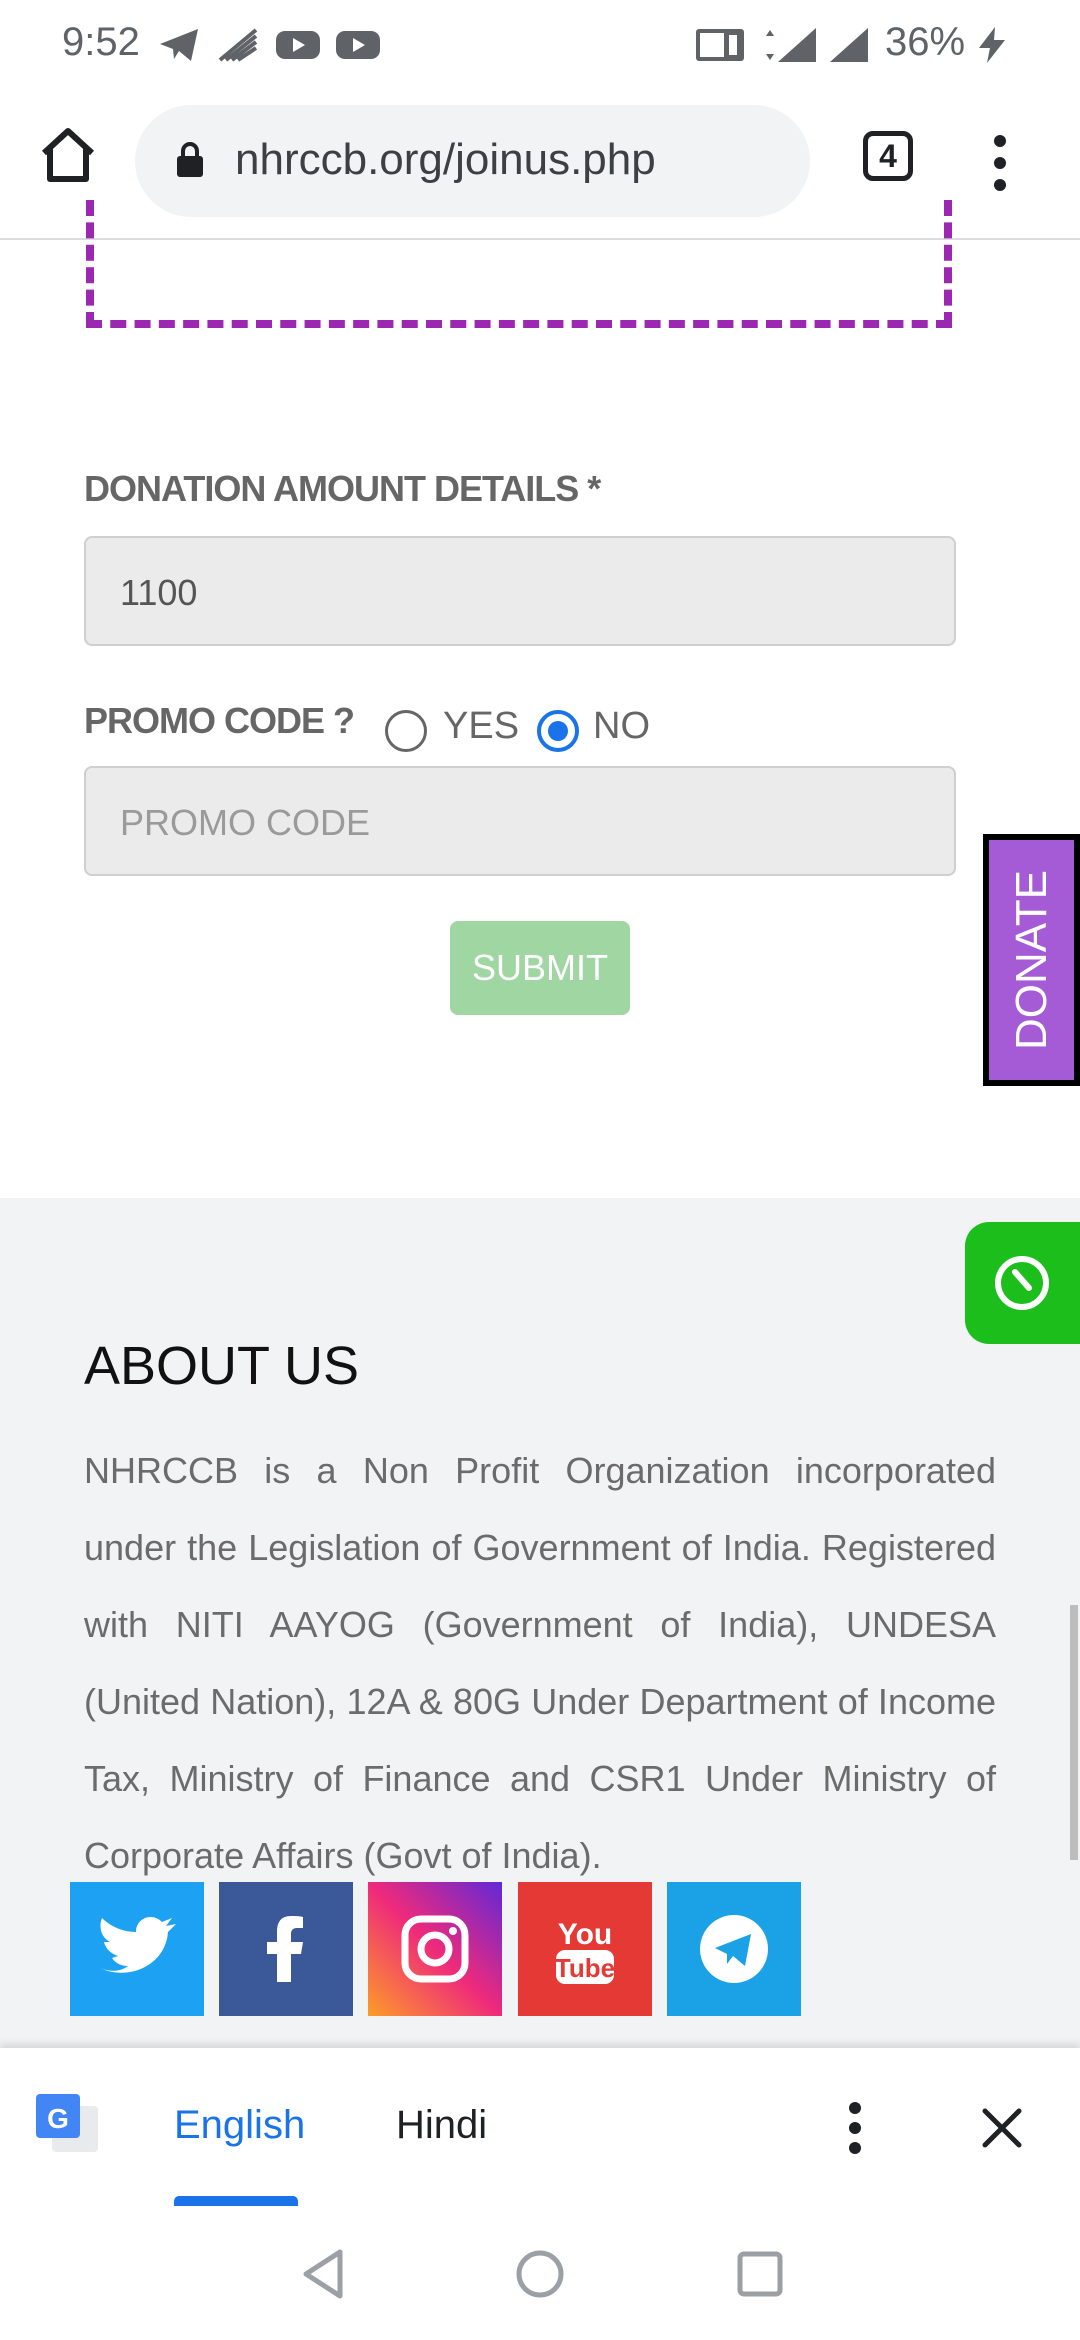 The image size is (1080, 2340). What do you see at coordinates (441, 2125) in the screenshot?
I see `language-hindi-tab: Hindi` at bounding box center [441, 2125].